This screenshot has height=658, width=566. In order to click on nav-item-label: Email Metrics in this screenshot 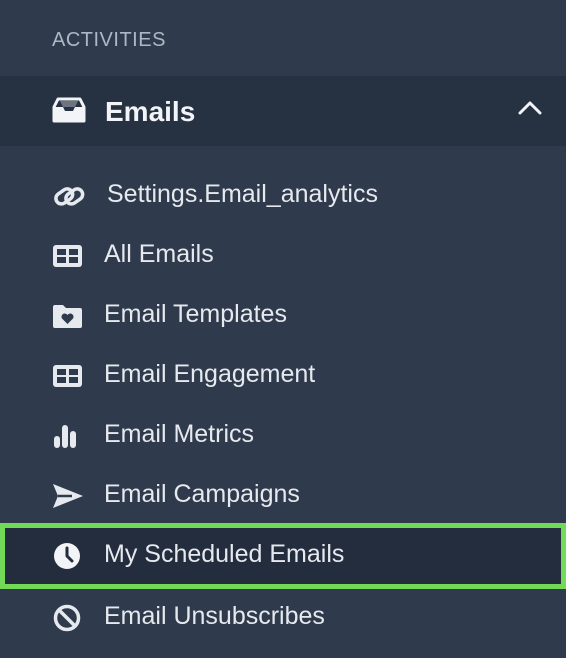, I will do `click(179, 434)`.